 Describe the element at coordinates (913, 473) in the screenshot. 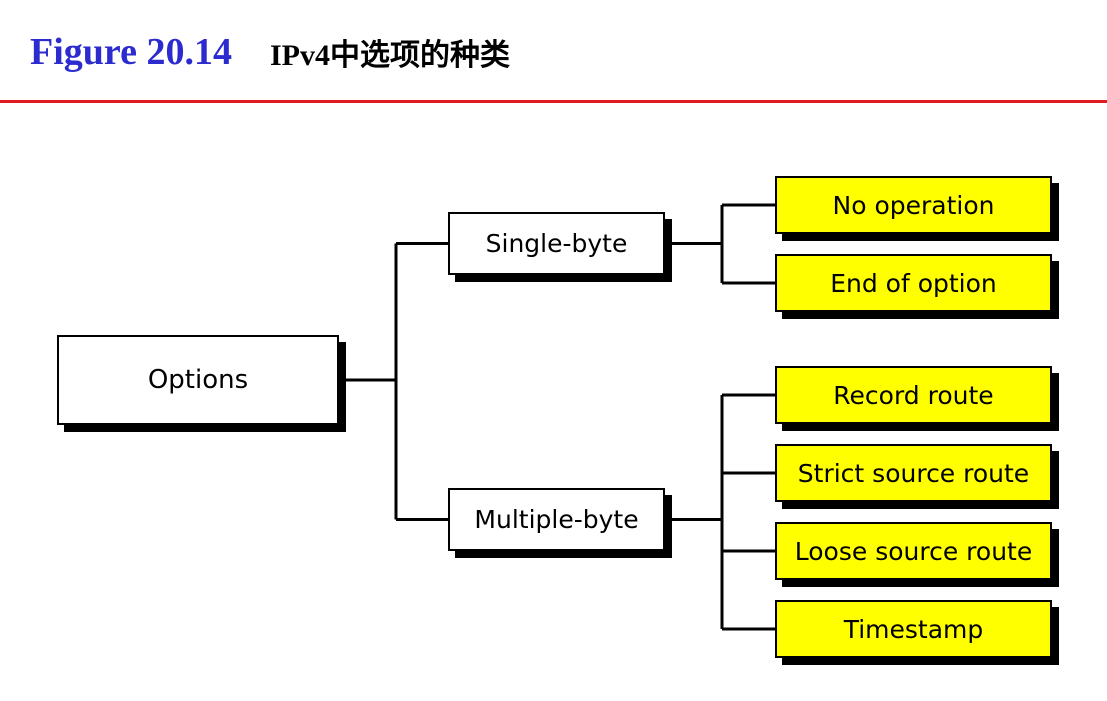

I see `node-strict-source-route: Strict source route` at that location.